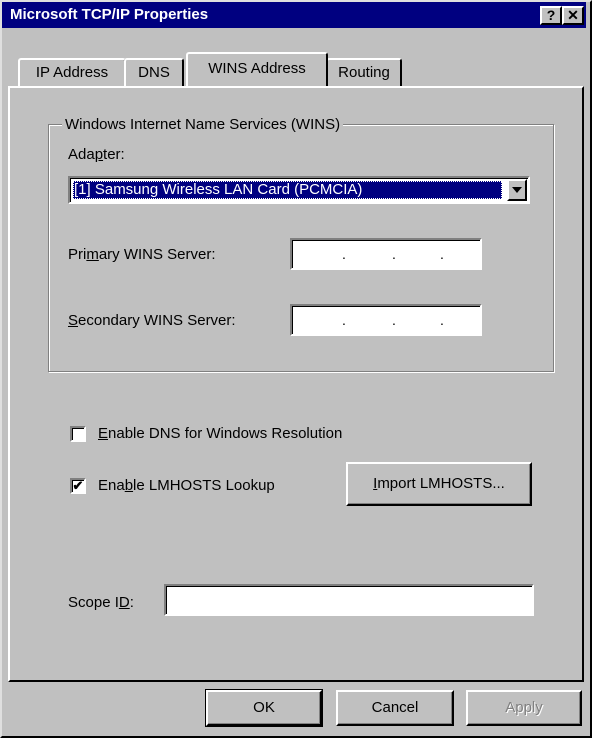 Image resolution: width=592 pixels, height=738 pixels. What do you see at coordinates (78, 434) in the screenshot?
I see `enable-dns-checkbox` at bounding box center [78, 434].